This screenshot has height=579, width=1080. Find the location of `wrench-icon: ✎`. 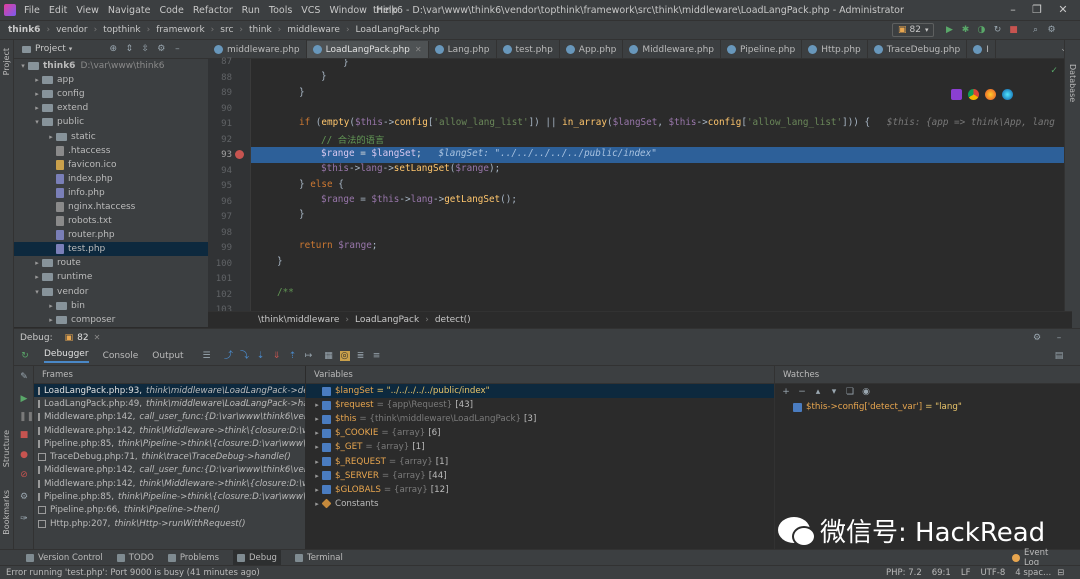

wrench-icon: ✎ is located at coordinates (24, 377).